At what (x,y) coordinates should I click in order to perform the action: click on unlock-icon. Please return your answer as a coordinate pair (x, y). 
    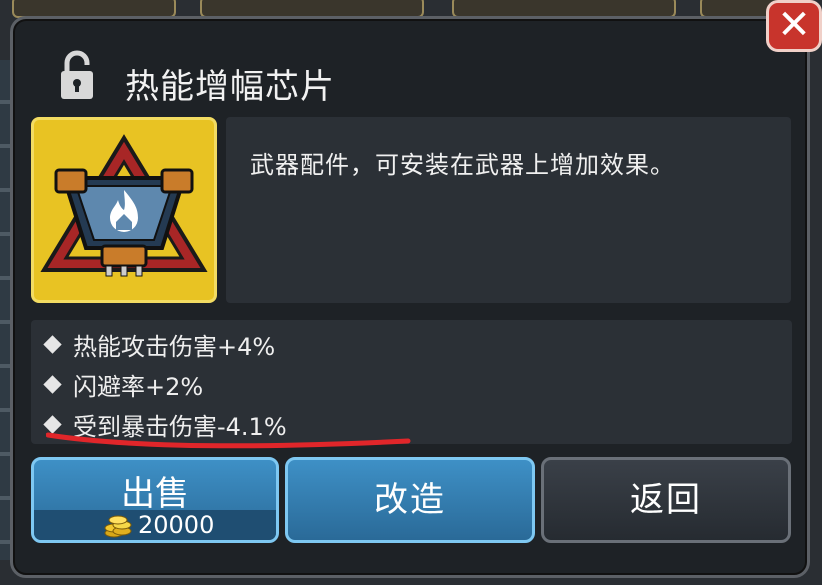
    Looking at the image, I should click on (77, 75).